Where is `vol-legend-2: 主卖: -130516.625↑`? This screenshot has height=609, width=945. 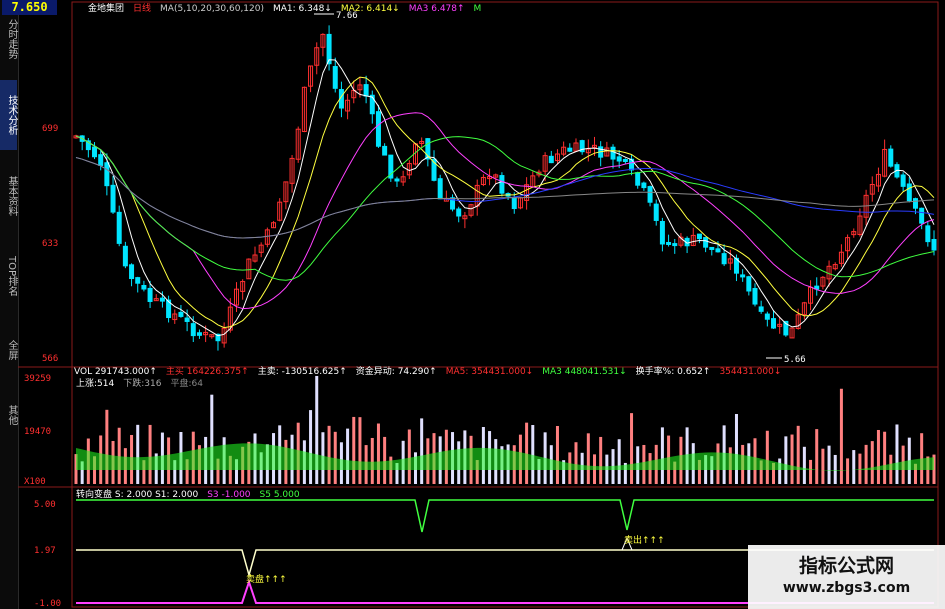
vol-legend-2: 主卖: -130516.625↑ is located at coordinates (302, 371).